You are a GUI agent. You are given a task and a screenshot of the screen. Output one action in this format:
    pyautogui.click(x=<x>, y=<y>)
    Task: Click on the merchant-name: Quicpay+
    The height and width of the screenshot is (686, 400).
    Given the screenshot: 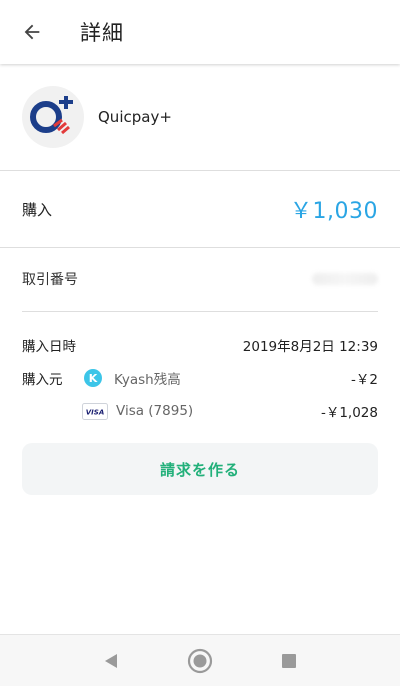 What is the action you would take?
    pyautogui.click(x=135, y=117)
    